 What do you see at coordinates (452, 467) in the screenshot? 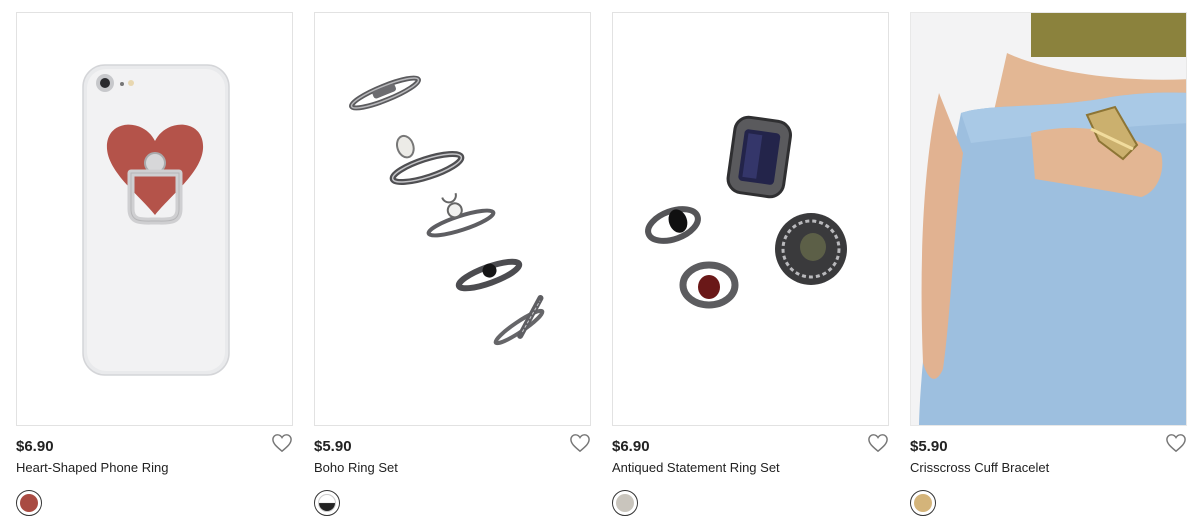
I see `product-name: Boho Ring Set` at bounding box center [452, 467].